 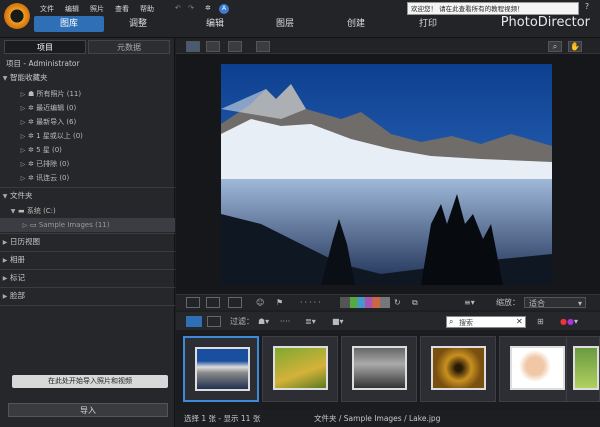 I want to click on clear-search-icon: ✕, so click(x=519, y=321).